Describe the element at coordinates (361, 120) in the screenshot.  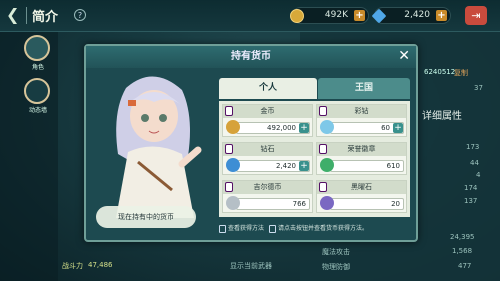
I see `currency-cell: 彩钻 60 +` at that location.